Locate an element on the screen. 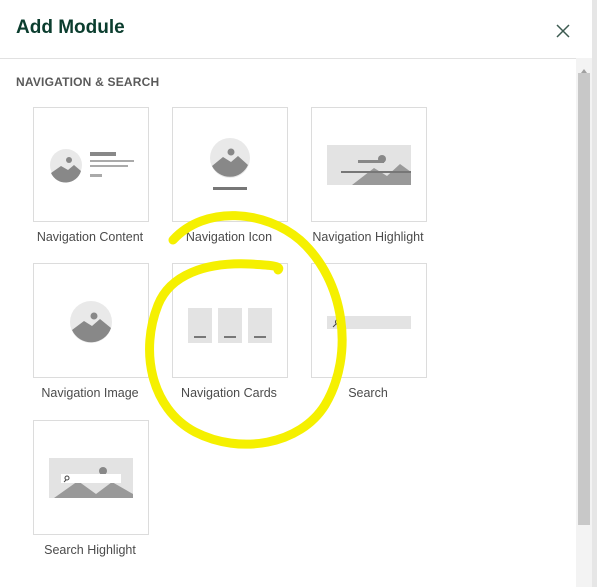  dialog-header: Add Module is located at coordinates (296, 29).